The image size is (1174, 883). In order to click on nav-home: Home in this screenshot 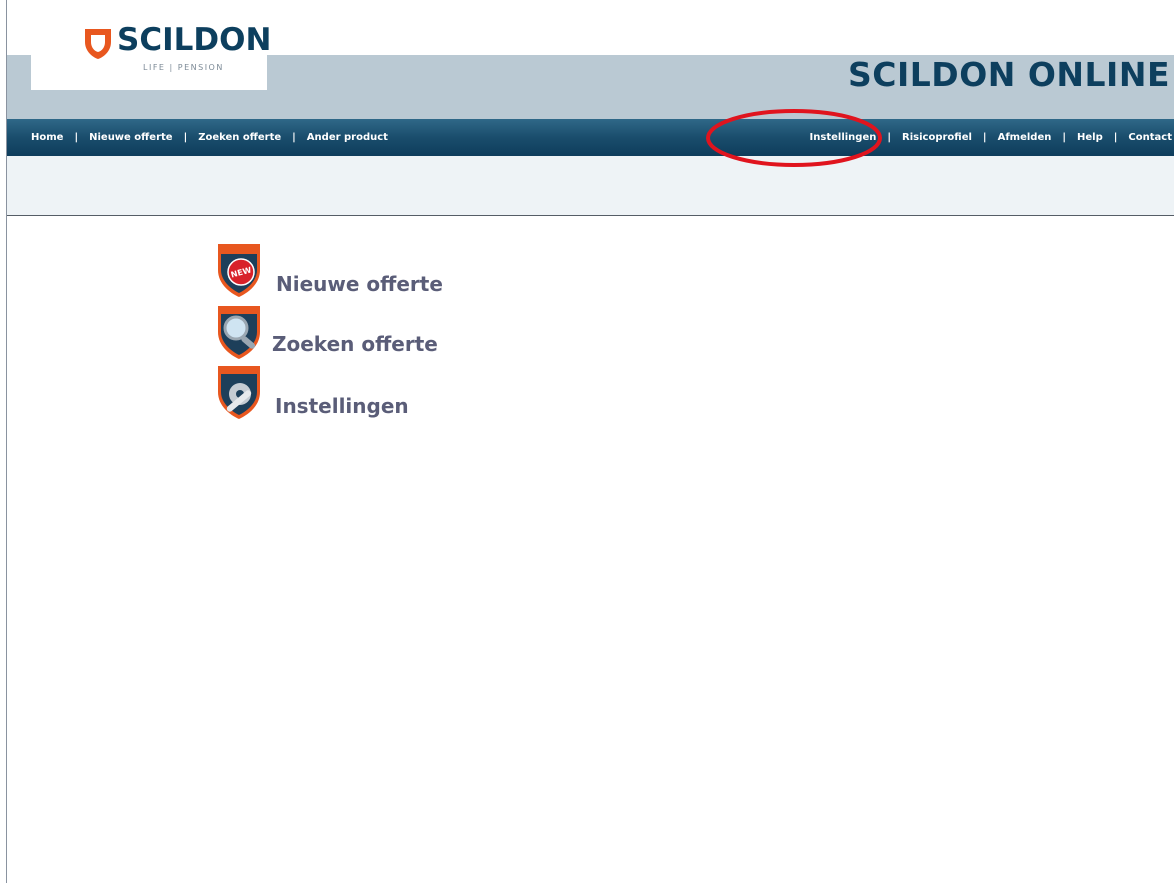, I will do `click(47, 137)`.